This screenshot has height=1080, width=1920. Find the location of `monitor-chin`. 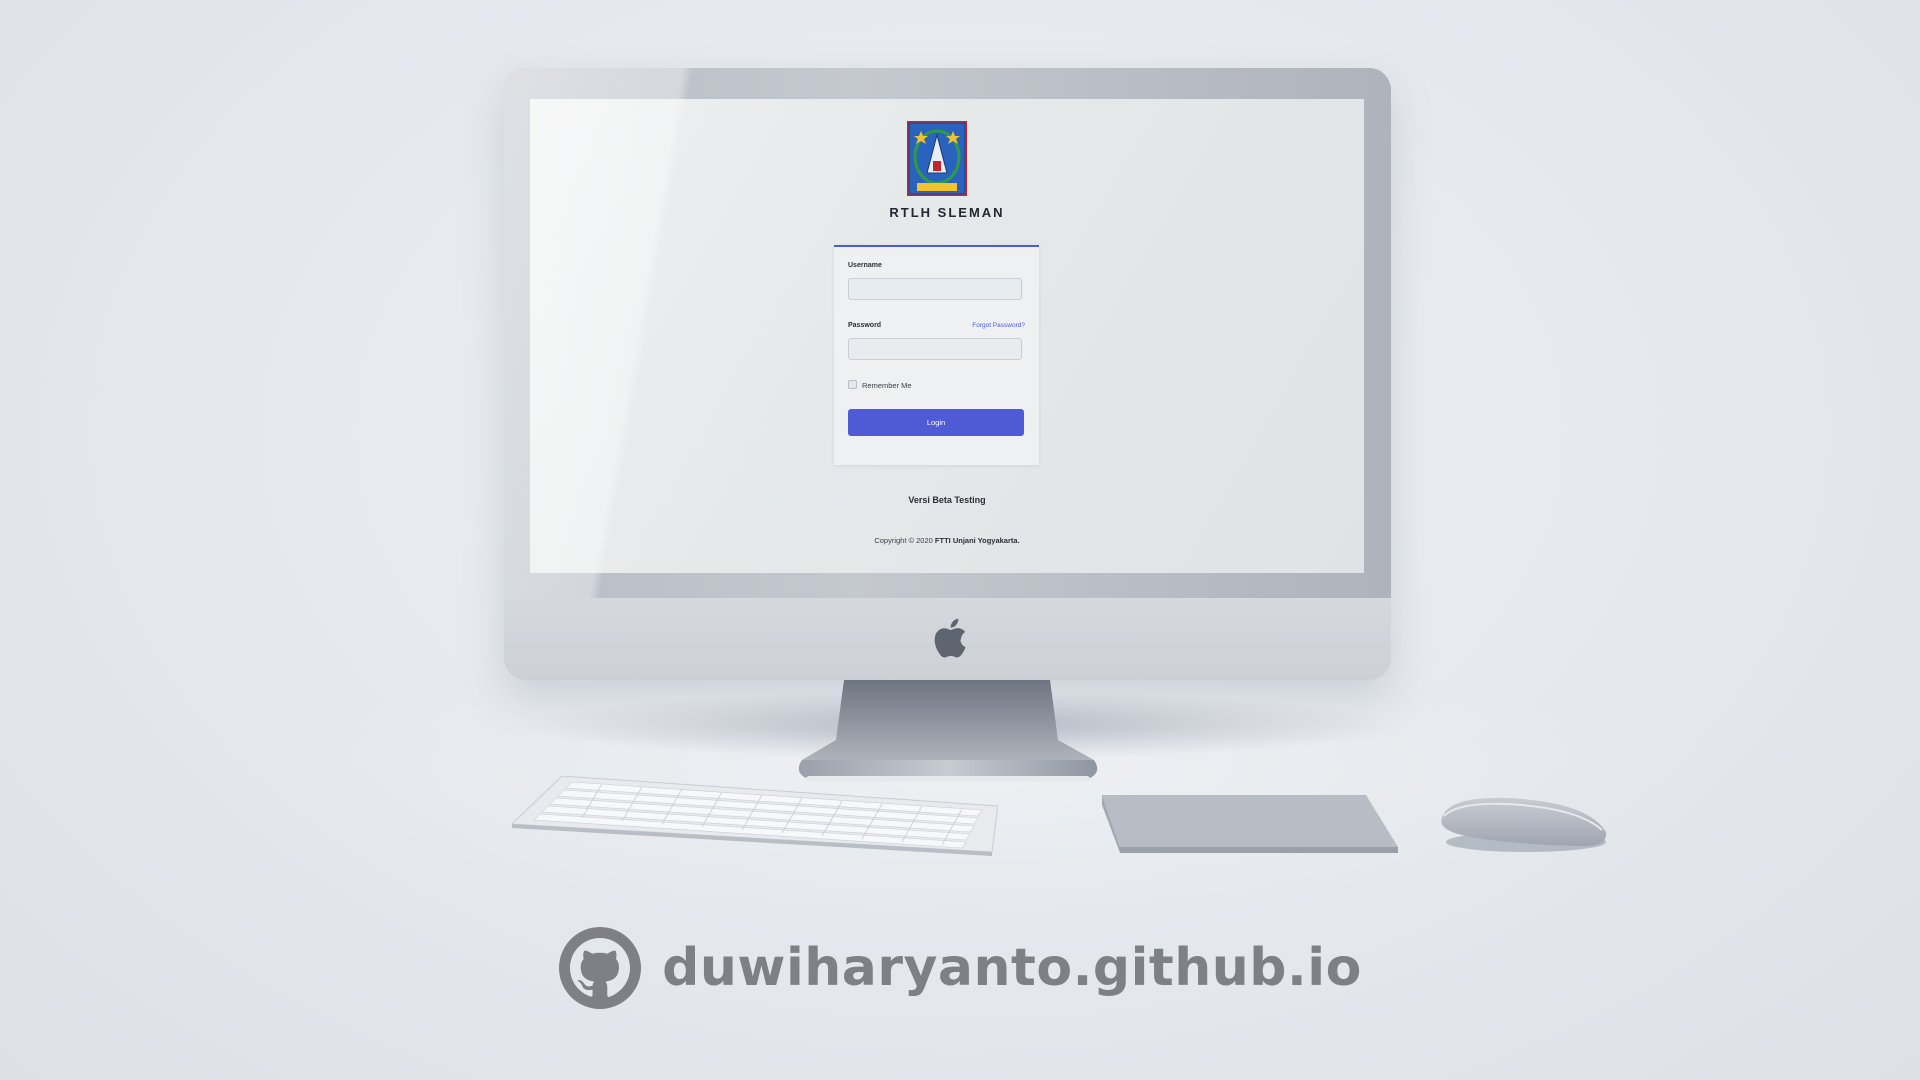

monitor-chin is located at coordinates (947, 639).